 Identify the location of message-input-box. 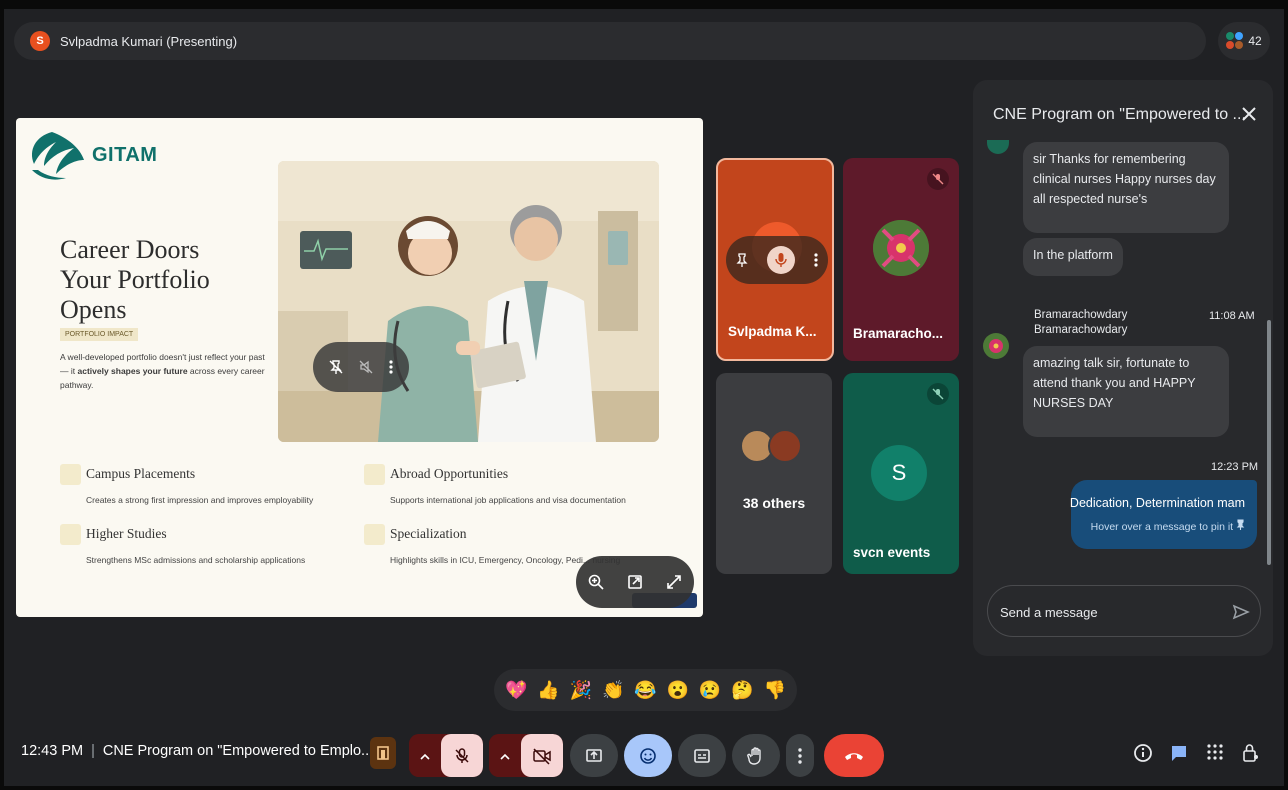
(1124, 611).